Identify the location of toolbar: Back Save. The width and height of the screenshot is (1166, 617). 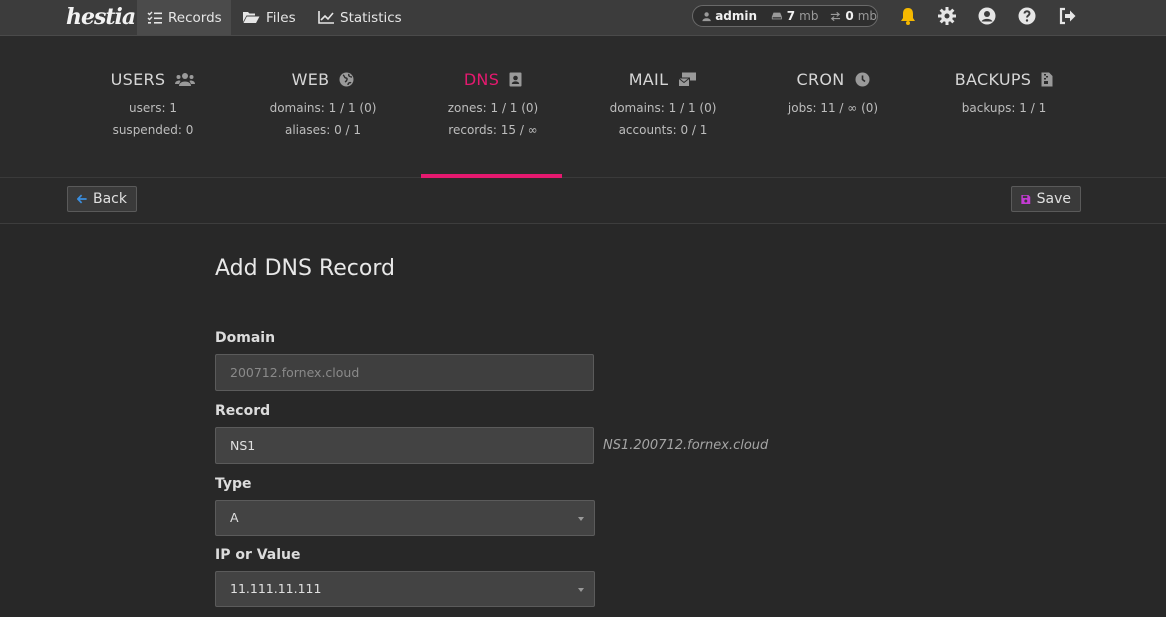
(583, 201).